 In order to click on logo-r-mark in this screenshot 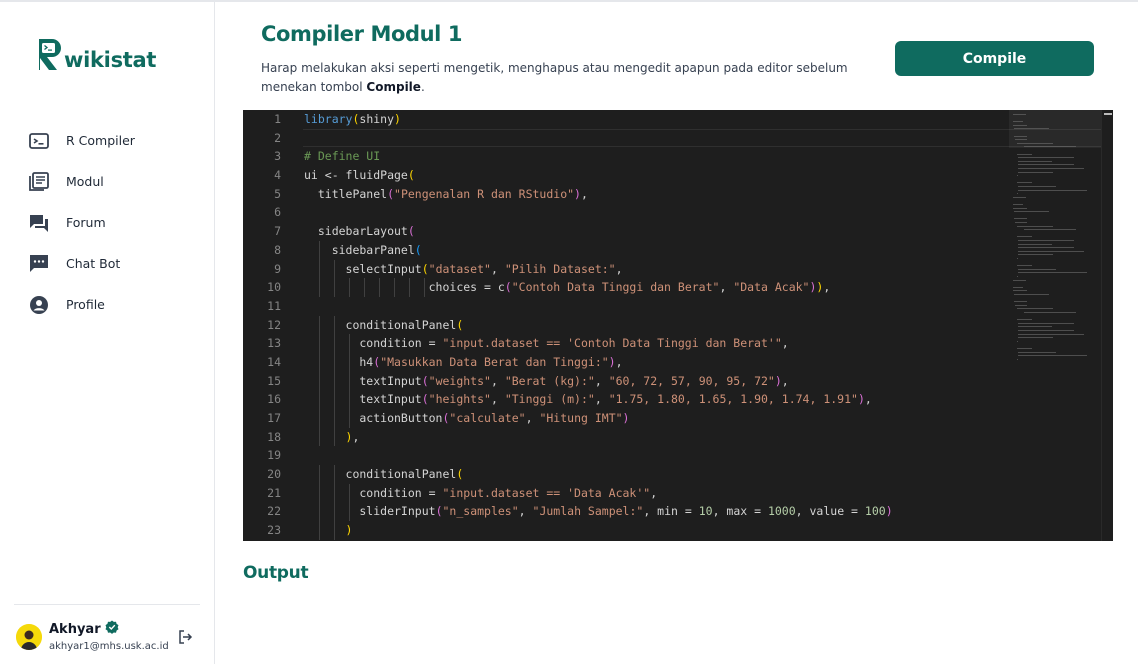, I will do `click(50, 54)`.